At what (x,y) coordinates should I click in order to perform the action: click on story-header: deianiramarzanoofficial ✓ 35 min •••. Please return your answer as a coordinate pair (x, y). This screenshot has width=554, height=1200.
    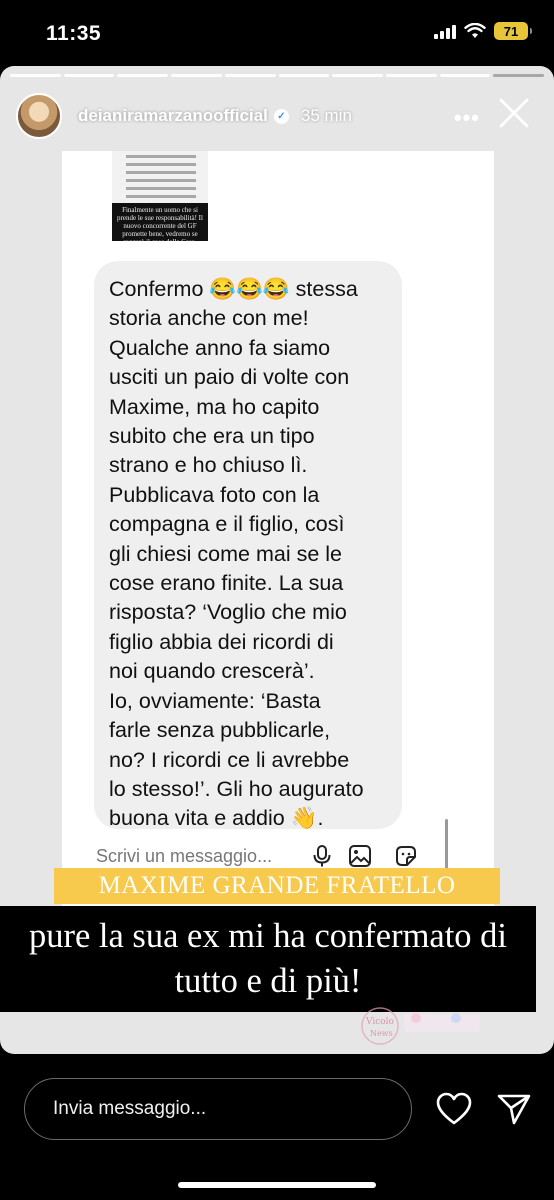
    Looking at the image, I should click on (279, 116).